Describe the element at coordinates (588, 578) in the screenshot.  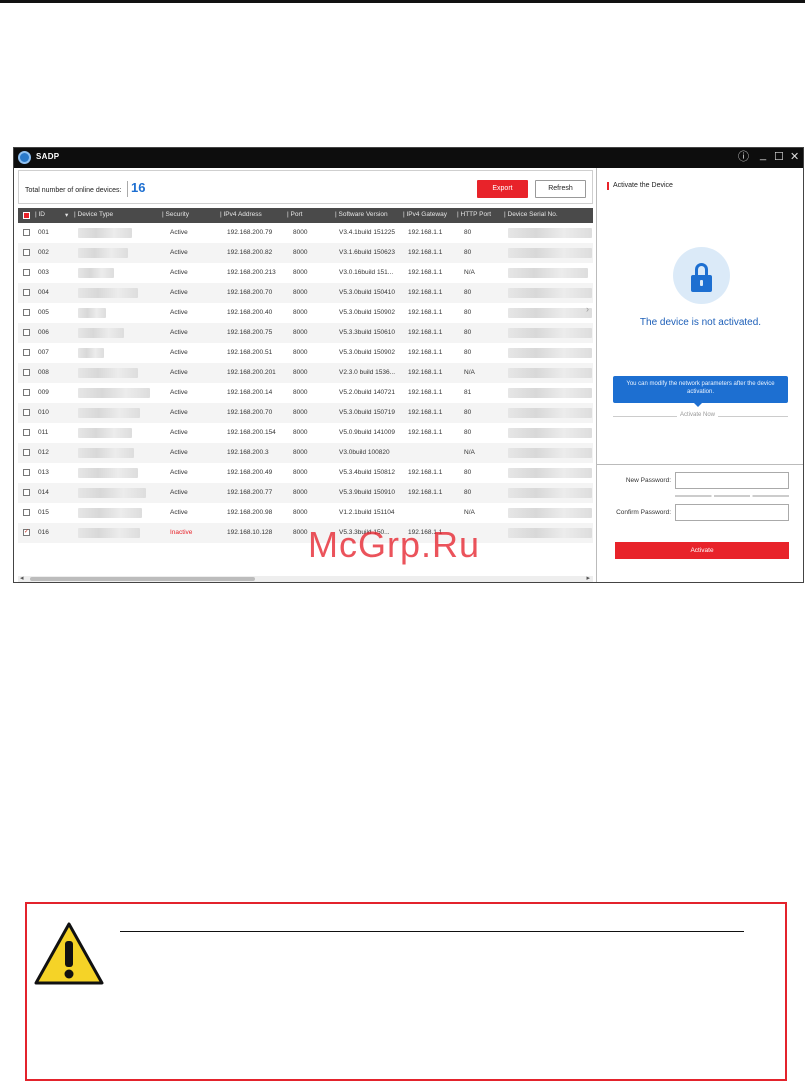
I see `scroll-right-icon: ▸` at that location.